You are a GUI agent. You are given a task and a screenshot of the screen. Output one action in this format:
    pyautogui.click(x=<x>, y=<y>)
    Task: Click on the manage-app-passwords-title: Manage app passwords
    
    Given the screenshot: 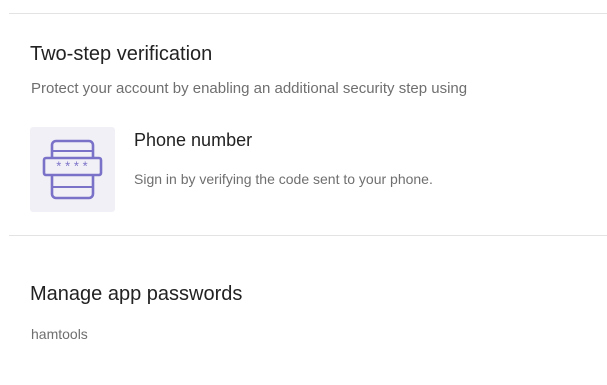 What is the action you would take?
    pyautogui.click(x=136, y=294)
    